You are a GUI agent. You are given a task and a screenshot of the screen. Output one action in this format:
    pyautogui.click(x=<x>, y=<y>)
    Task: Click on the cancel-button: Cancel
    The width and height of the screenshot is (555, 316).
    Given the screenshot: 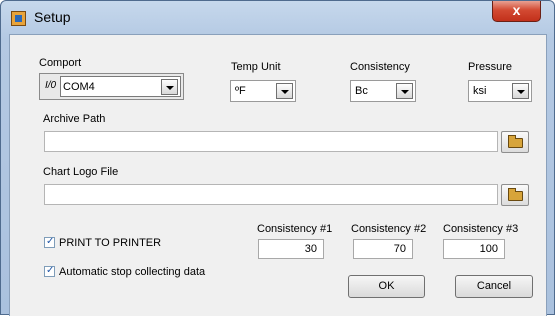 What is the action you would take?
    pyautogui.click(x=494, y=286)
    